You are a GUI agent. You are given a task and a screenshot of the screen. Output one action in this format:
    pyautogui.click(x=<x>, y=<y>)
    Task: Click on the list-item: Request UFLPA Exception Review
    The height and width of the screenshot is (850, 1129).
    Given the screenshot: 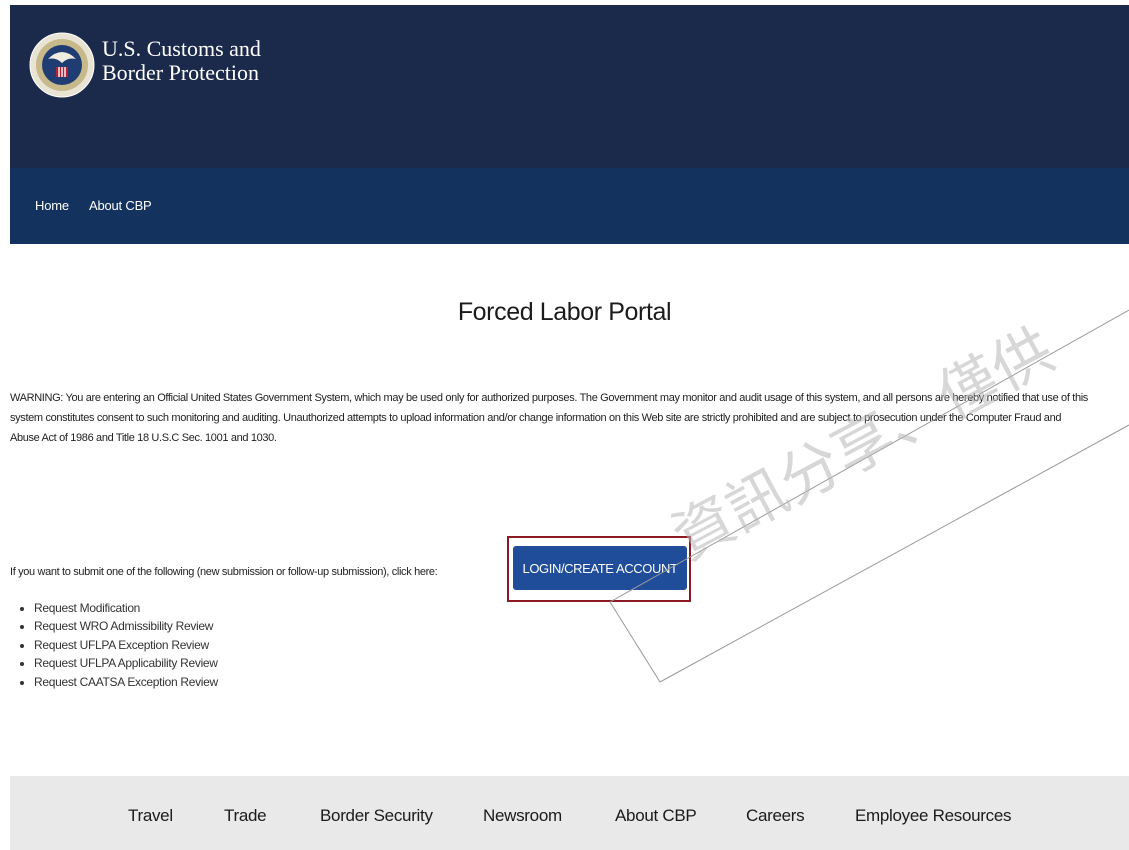 What is the action you would take?
    pyautogui.click(x=126, y=645)
    